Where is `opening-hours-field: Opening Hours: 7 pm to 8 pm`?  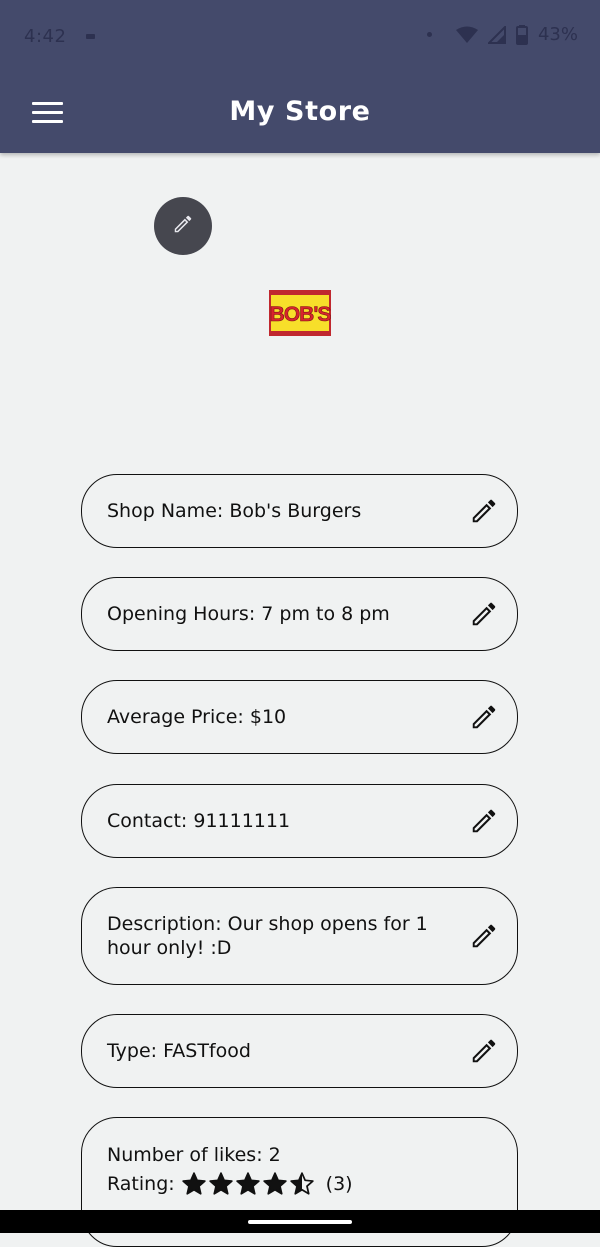
opening-hours-field: Opening Hours: 7 pm to 8 pm is located at coordinates (299, 614).